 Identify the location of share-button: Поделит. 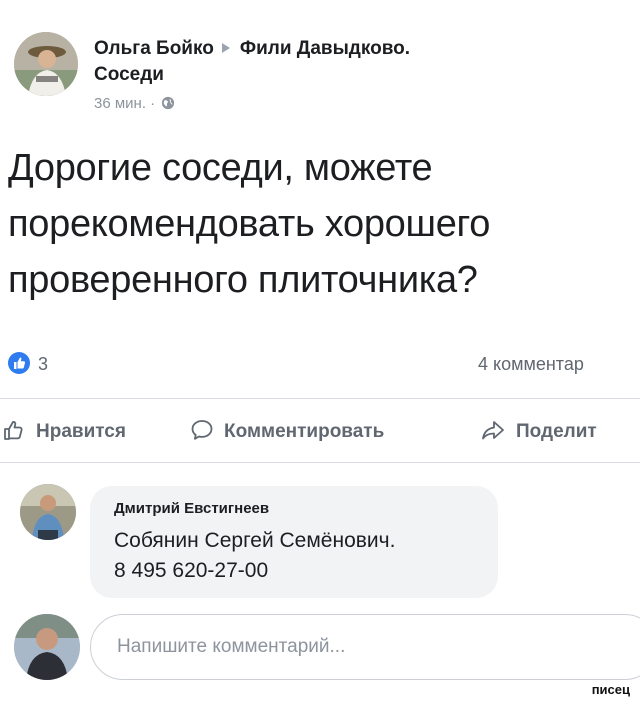
(538, 432).